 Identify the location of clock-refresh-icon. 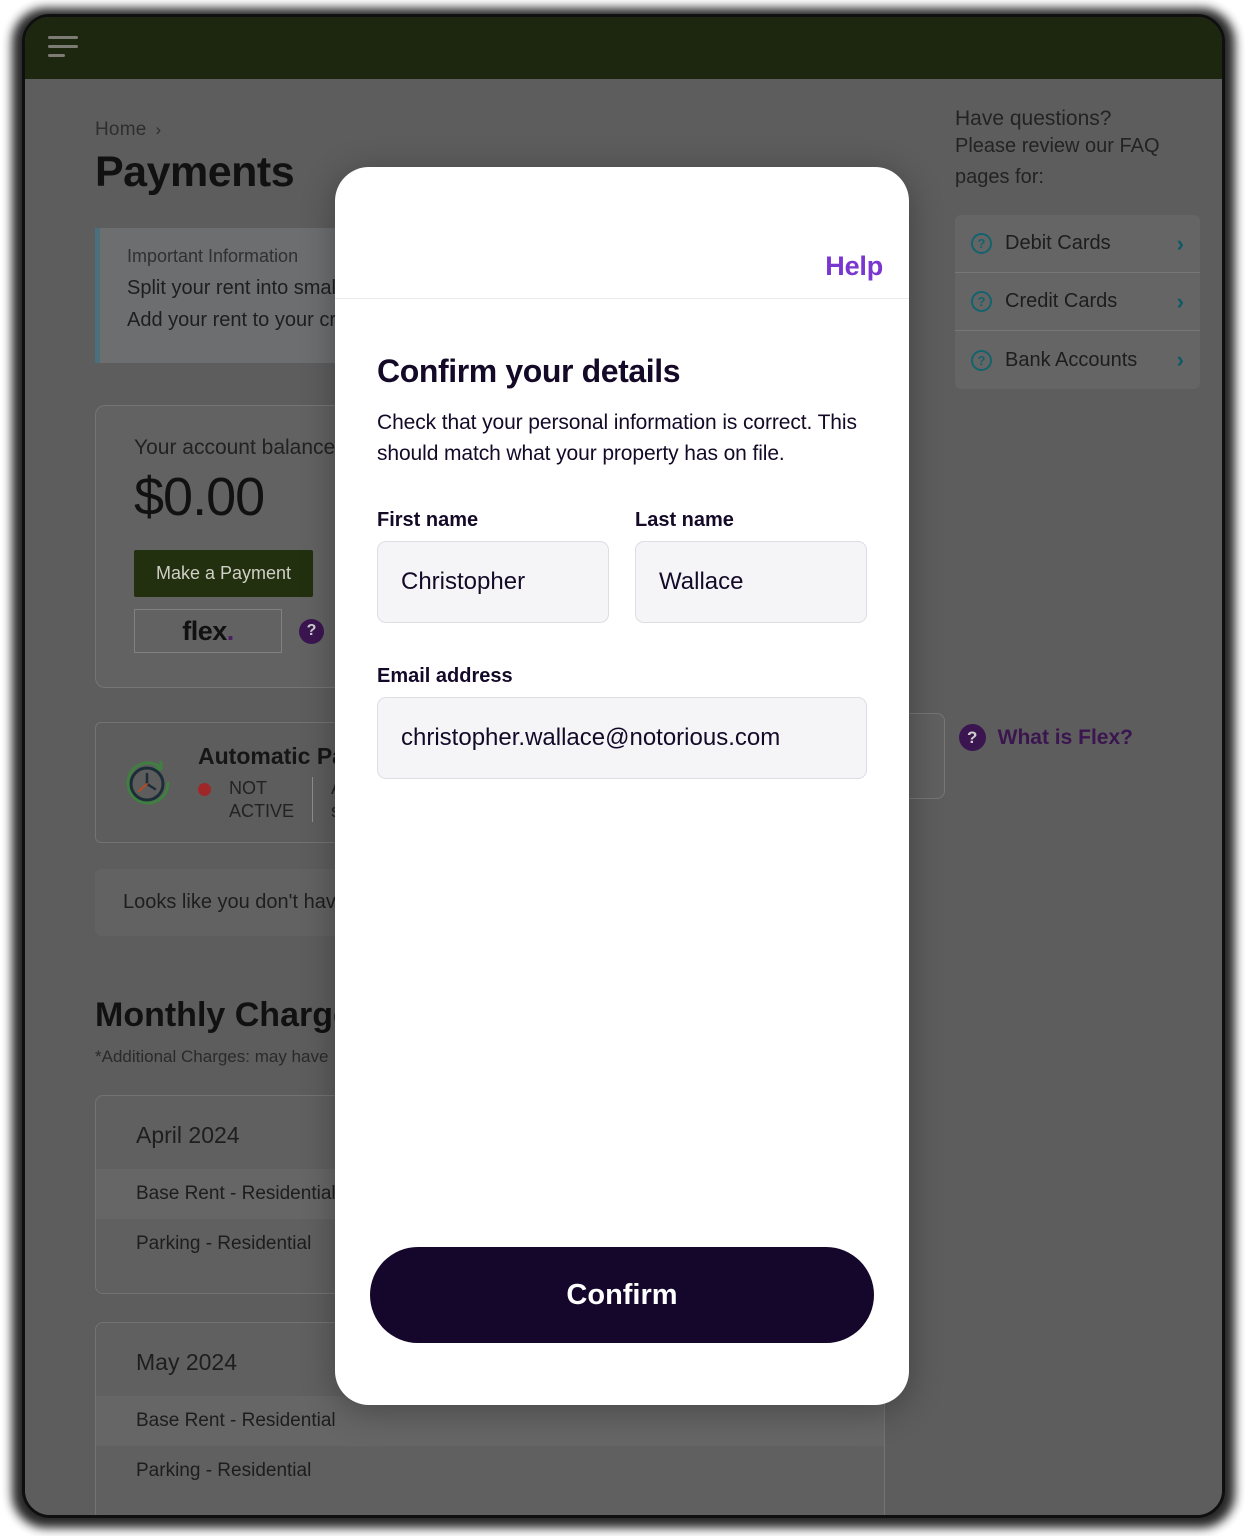
(148, 782).